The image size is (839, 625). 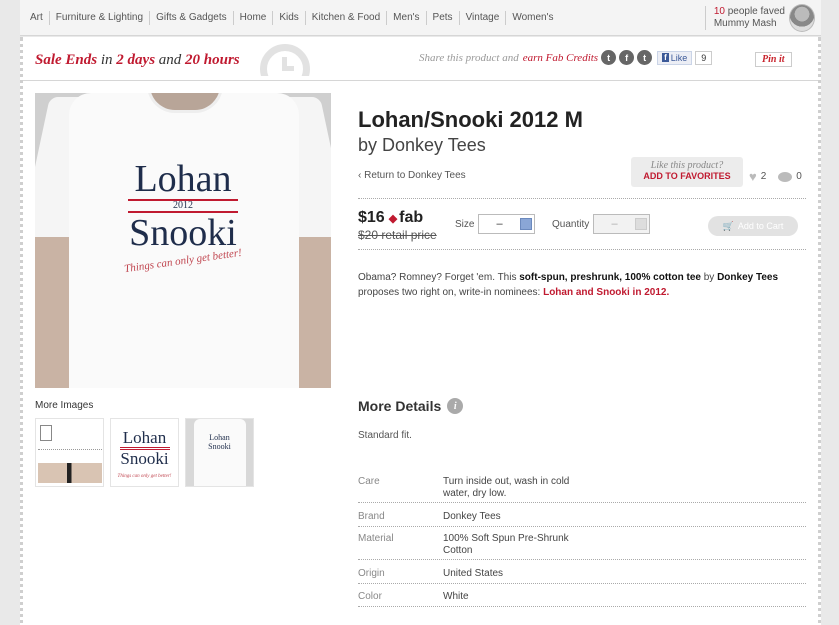 I want to click on spec-row-color: Color White, so click(x=582, y=599).